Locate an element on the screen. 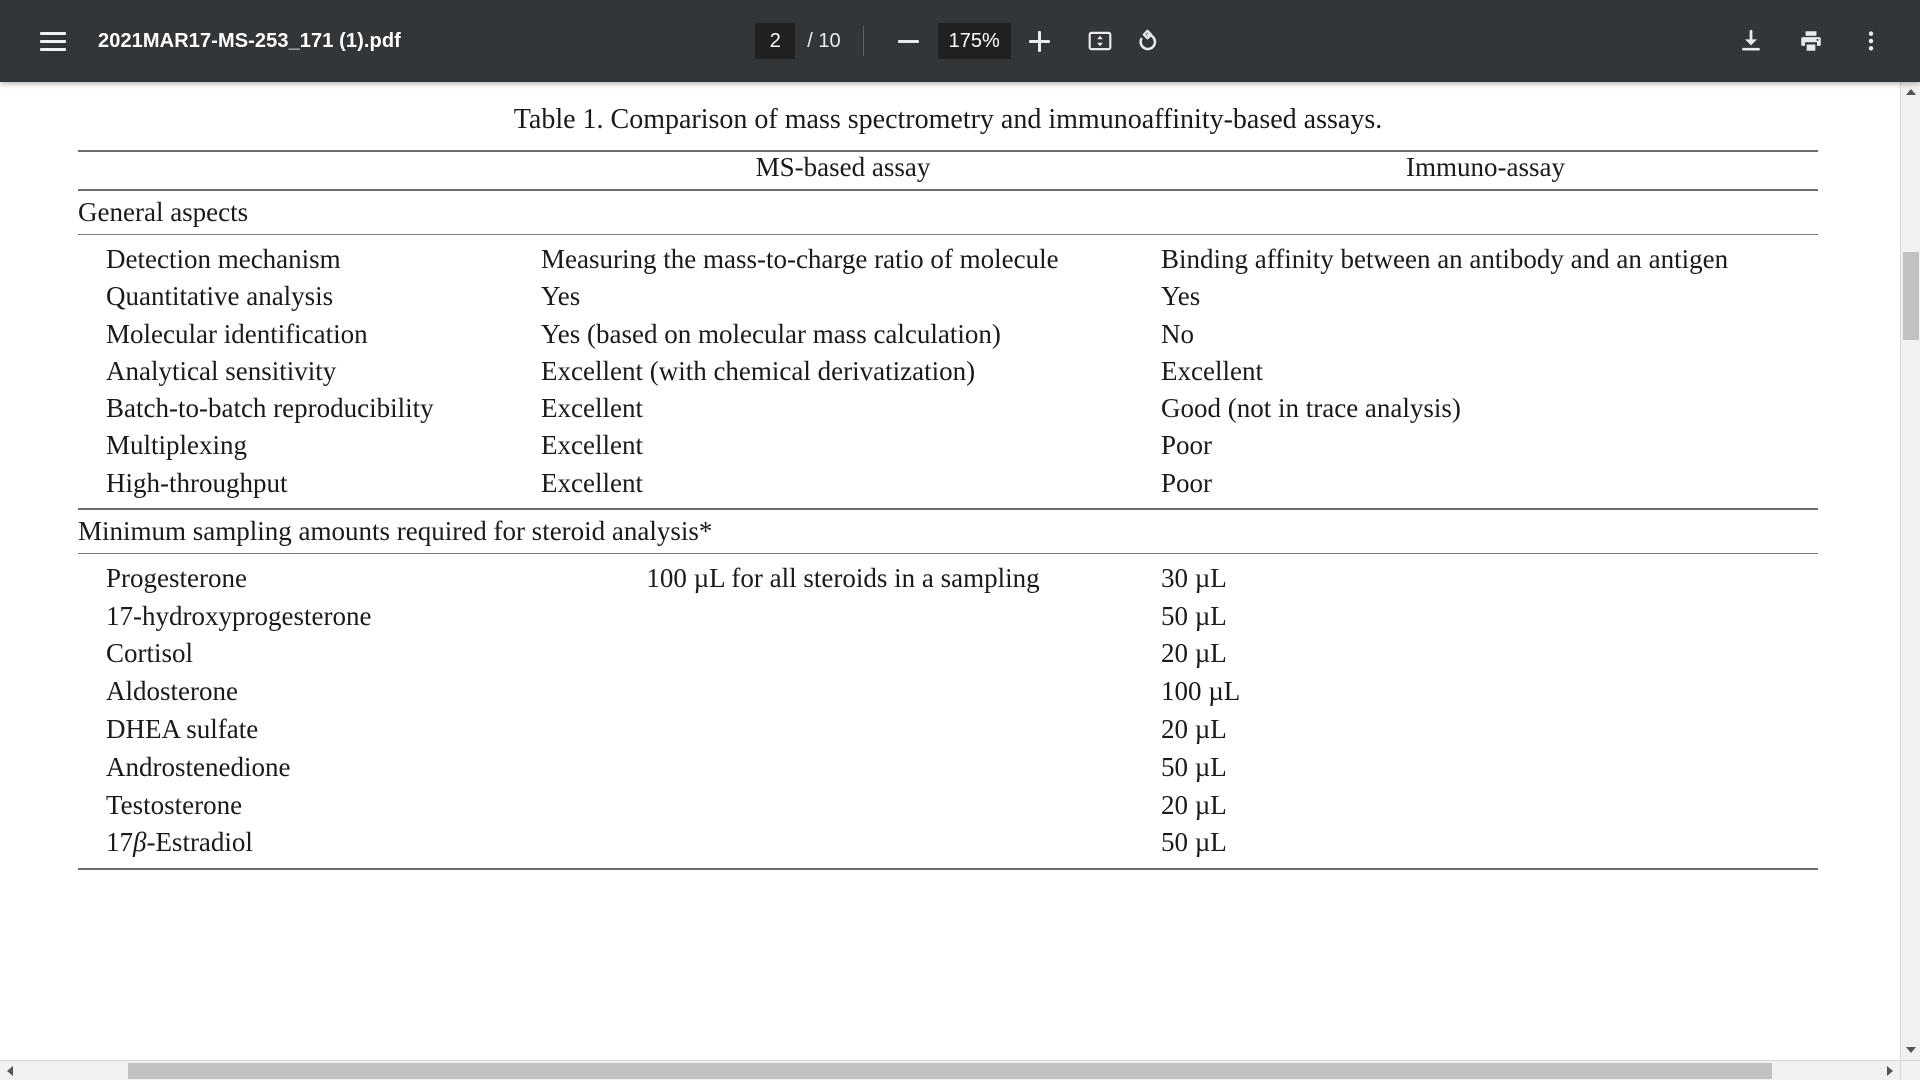 This screenshot has height=1081, width=1920. row-immuno-value: No is located at coordinates (1485, 334).